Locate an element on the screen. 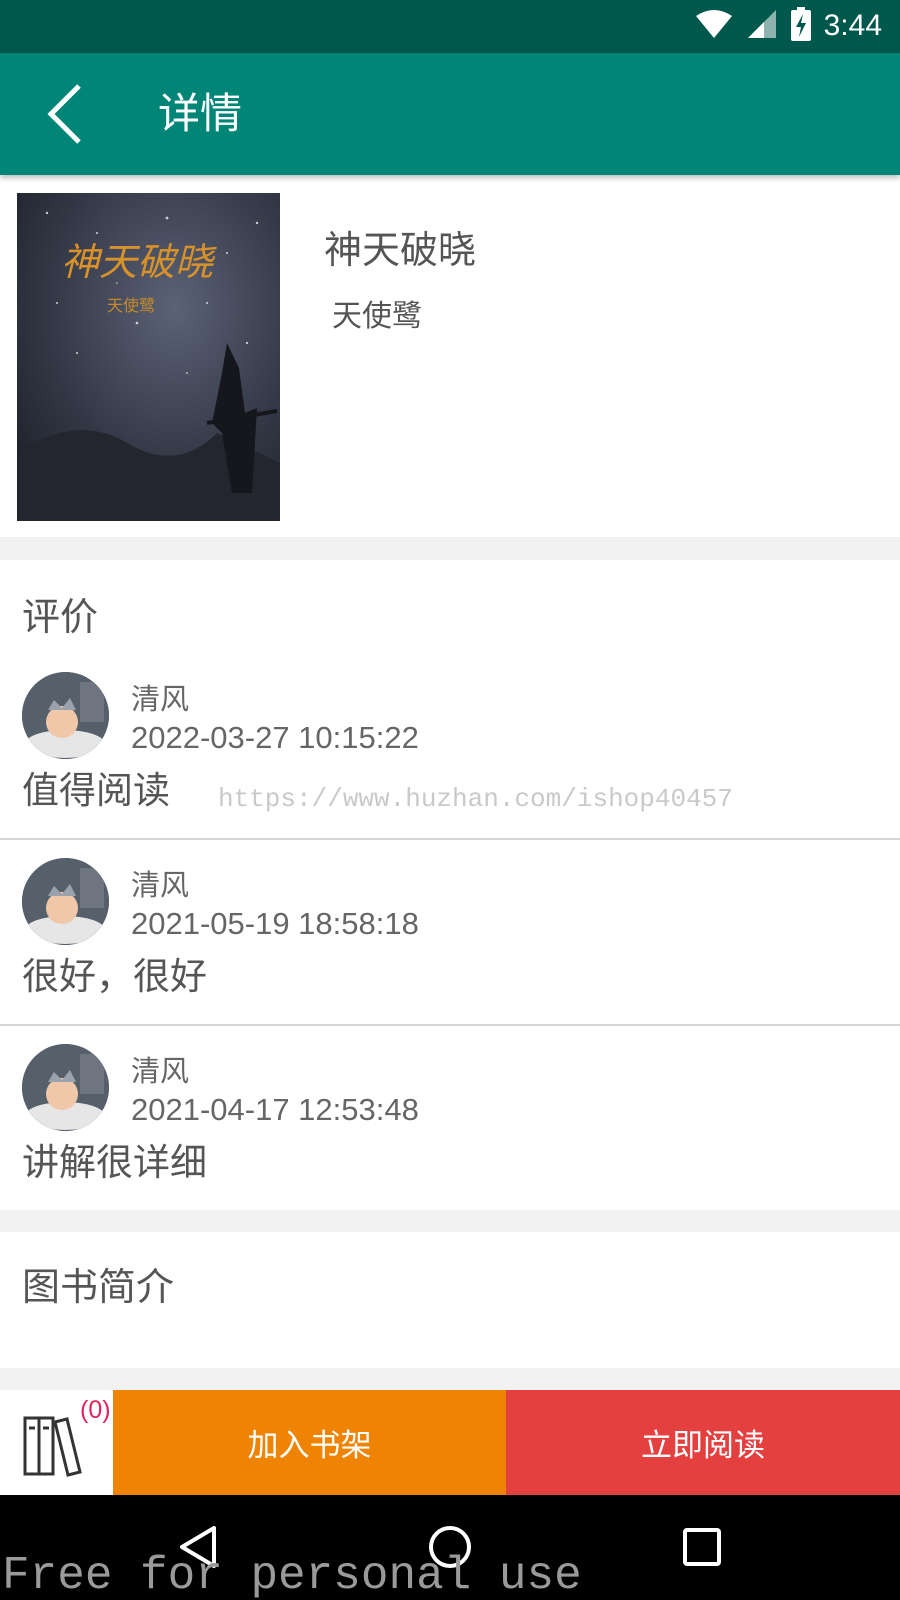 This screenshot has height=1600, width=900. nav-recents-button is located at coordinates (702, 1547).